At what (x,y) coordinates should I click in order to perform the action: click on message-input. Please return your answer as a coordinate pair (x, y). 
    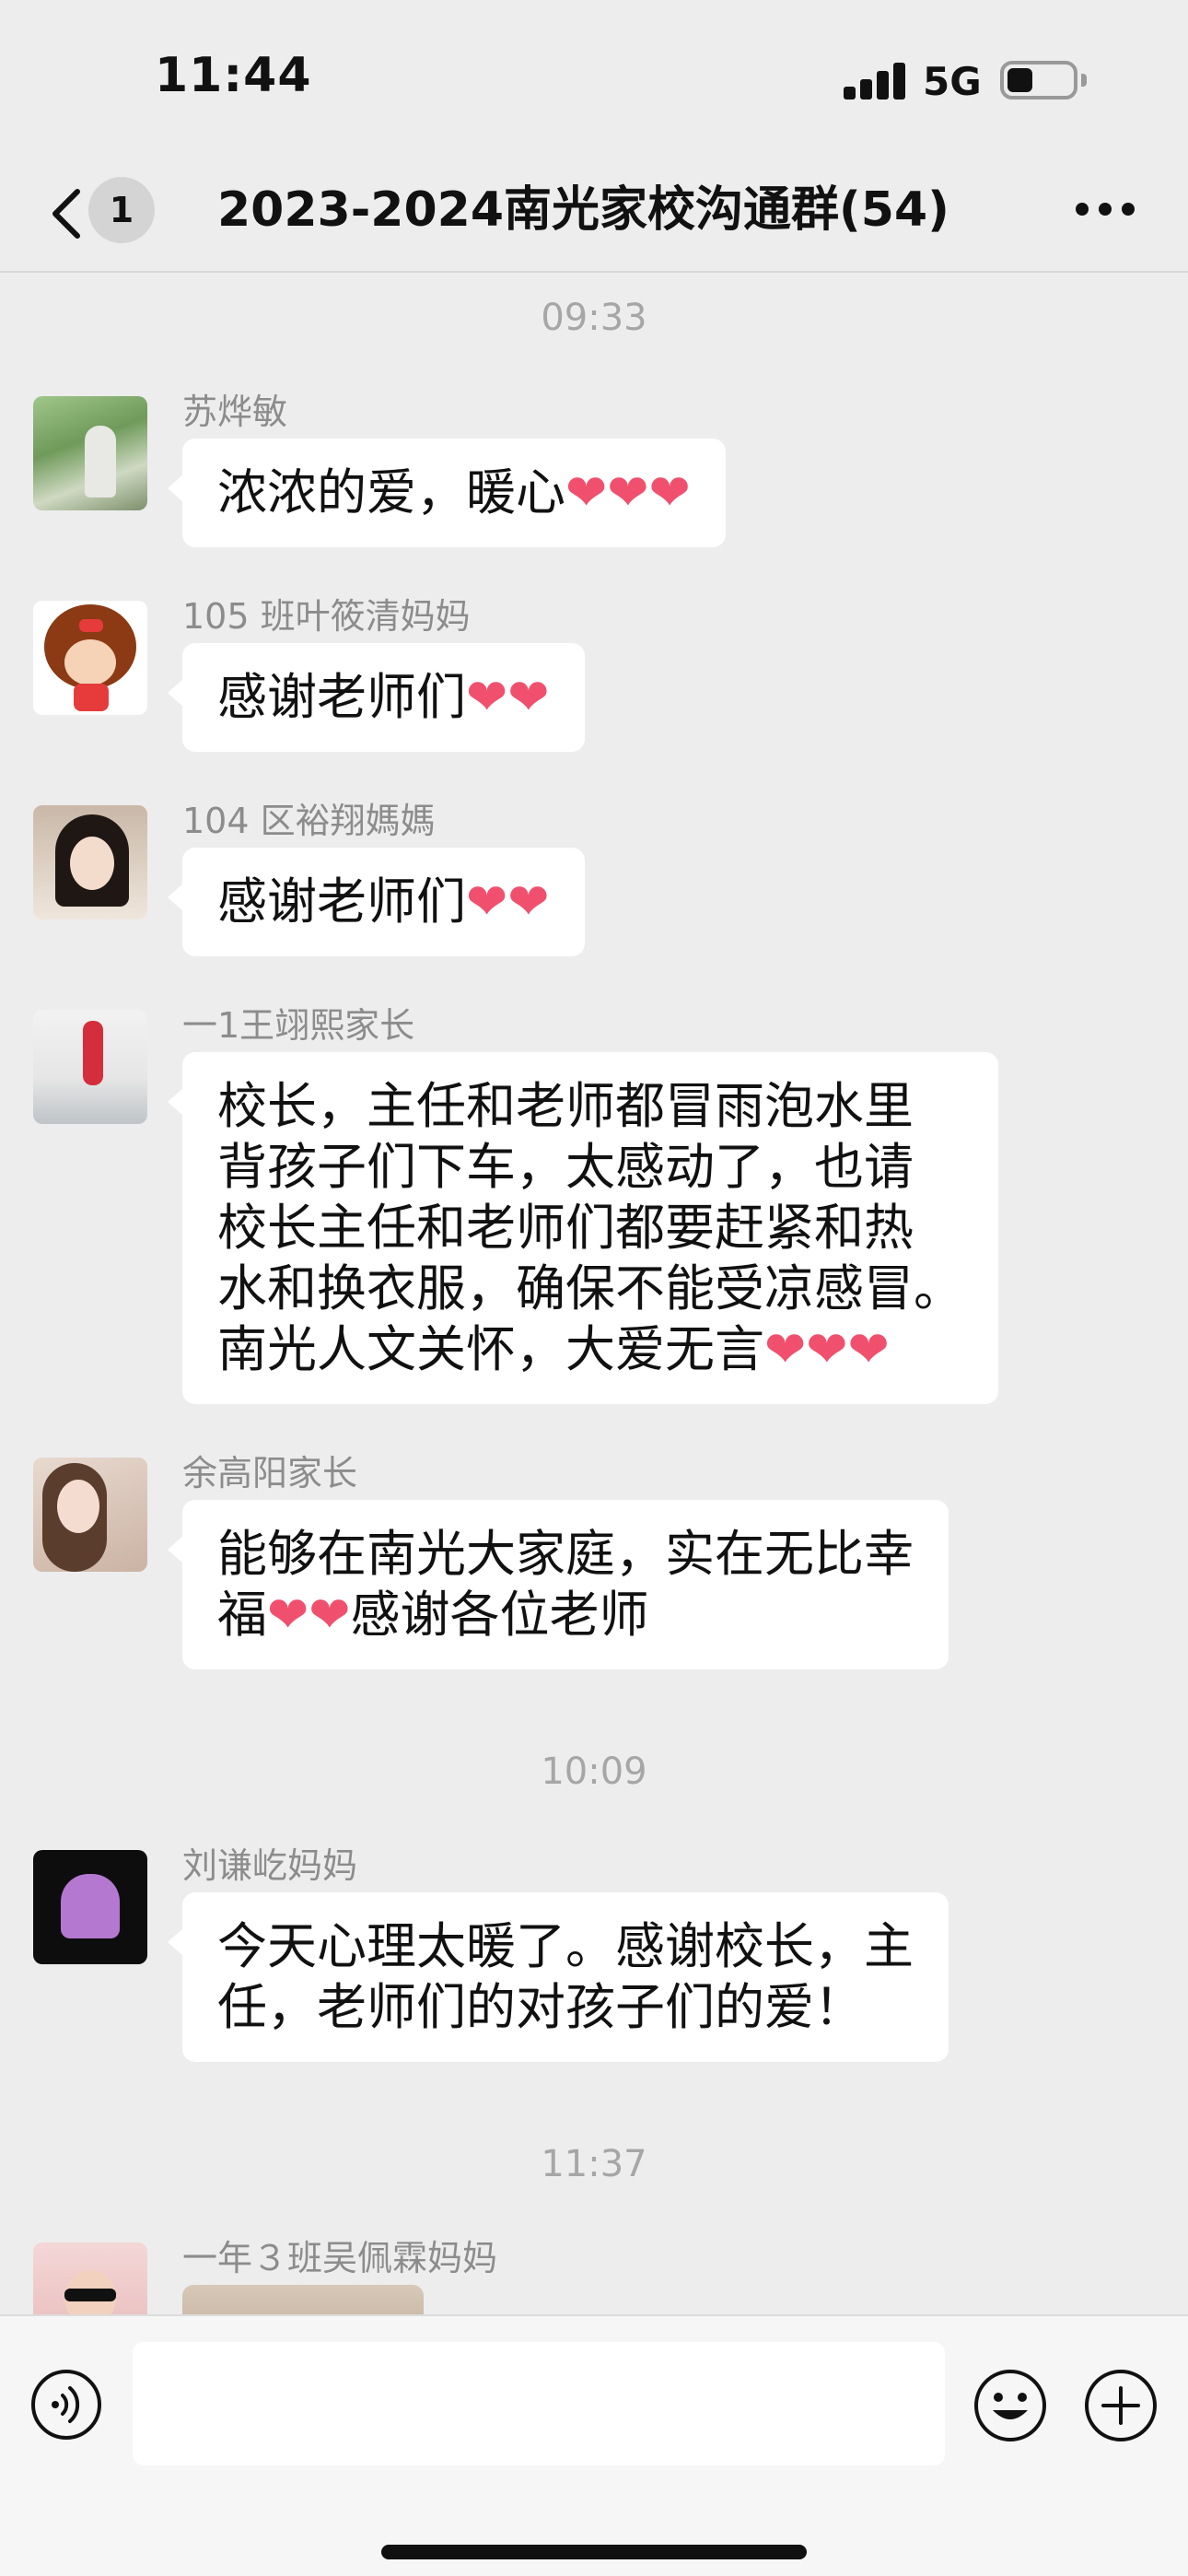
    Looking at the image, I should click on (539, 2403).